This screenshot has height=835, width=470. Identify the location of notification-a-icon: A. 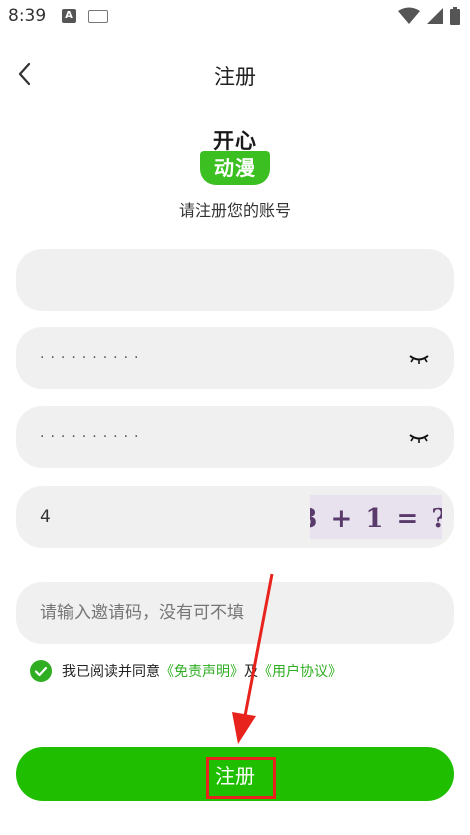
(69, 16).